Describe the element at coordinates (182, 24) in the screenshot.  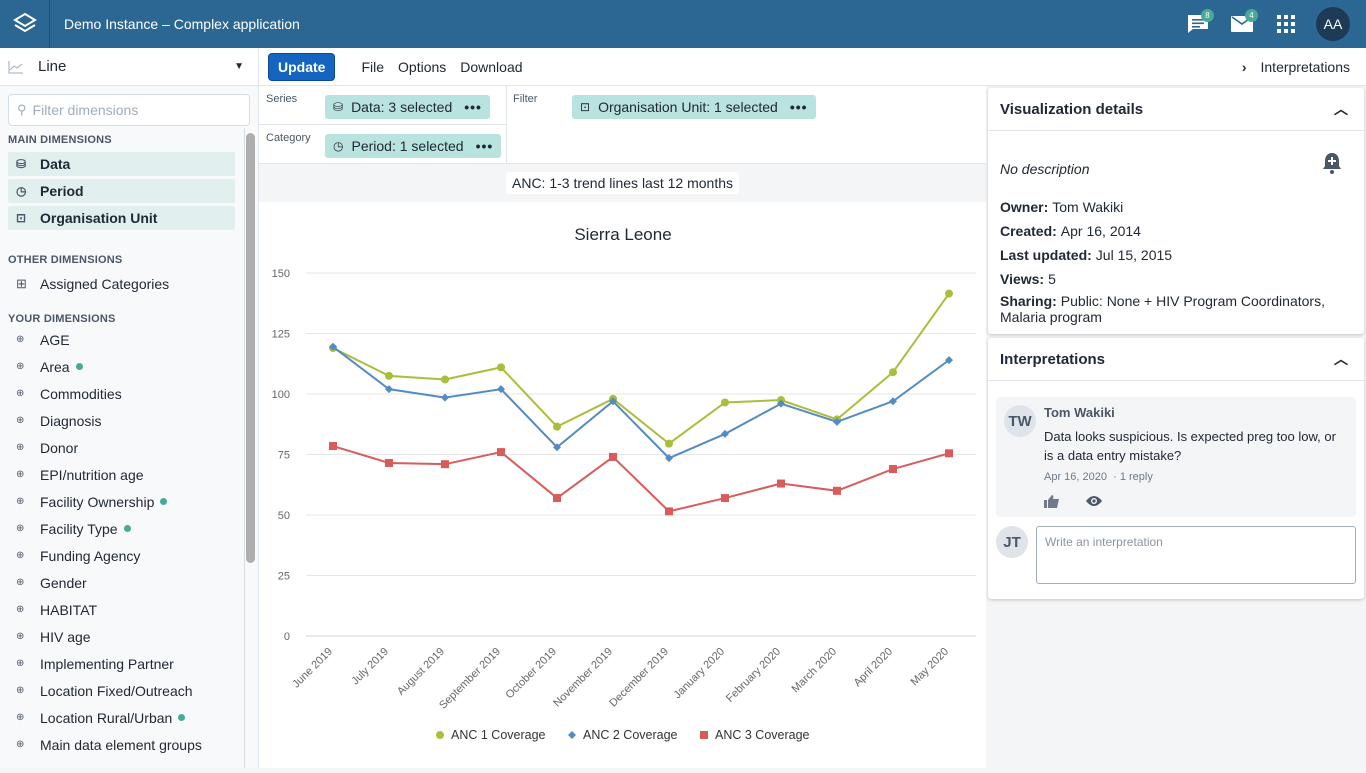
I see `app-title: Demo Instance – Complex application` at that location.